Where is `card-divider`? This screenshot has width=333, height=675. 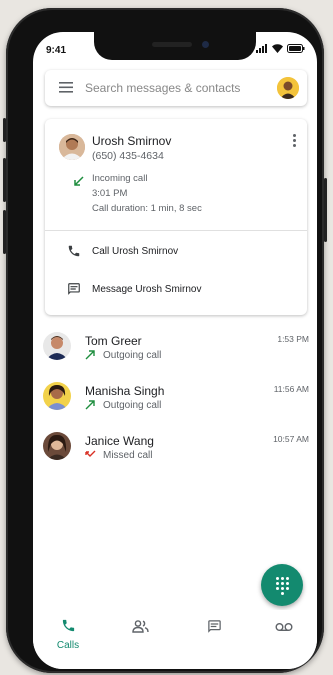
card-divider is located at coordinates (176, 230).